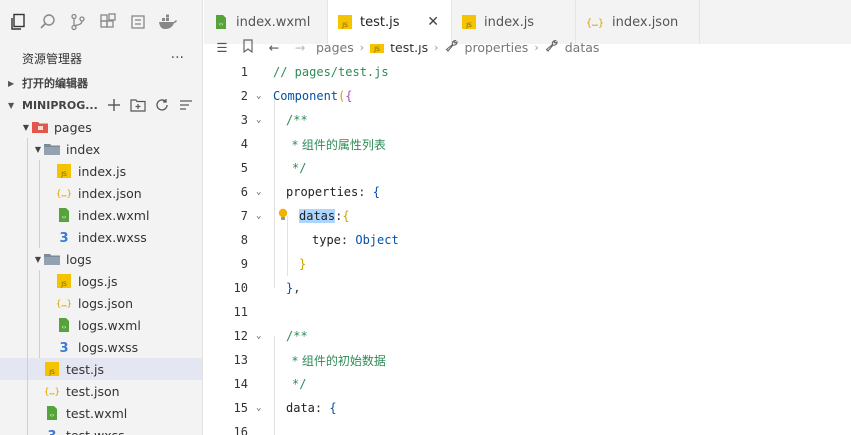 The height and width of the screenshot is (435, 851). Describe the element at coordinates (527, 408) in the screenshot. I see `code-line: 15 ⌄ data: {` at that location.